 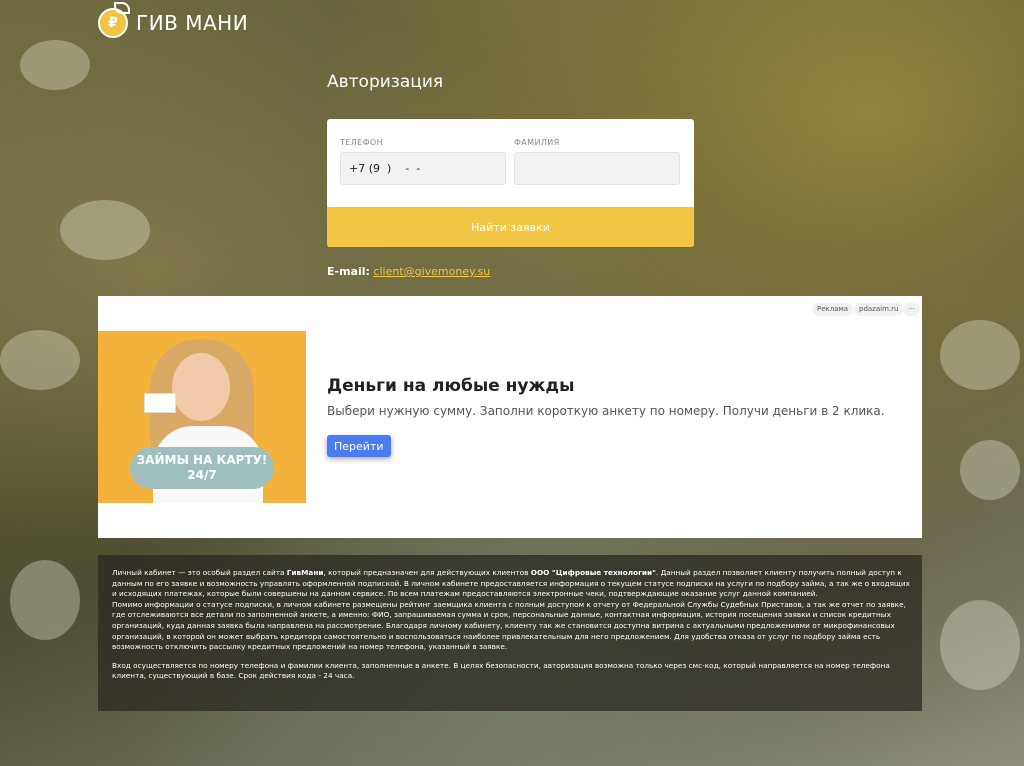 I want to click on ad-image: ЗАЙМЫ НА КАРТУ! 24/7, so click(x=202, y=417).